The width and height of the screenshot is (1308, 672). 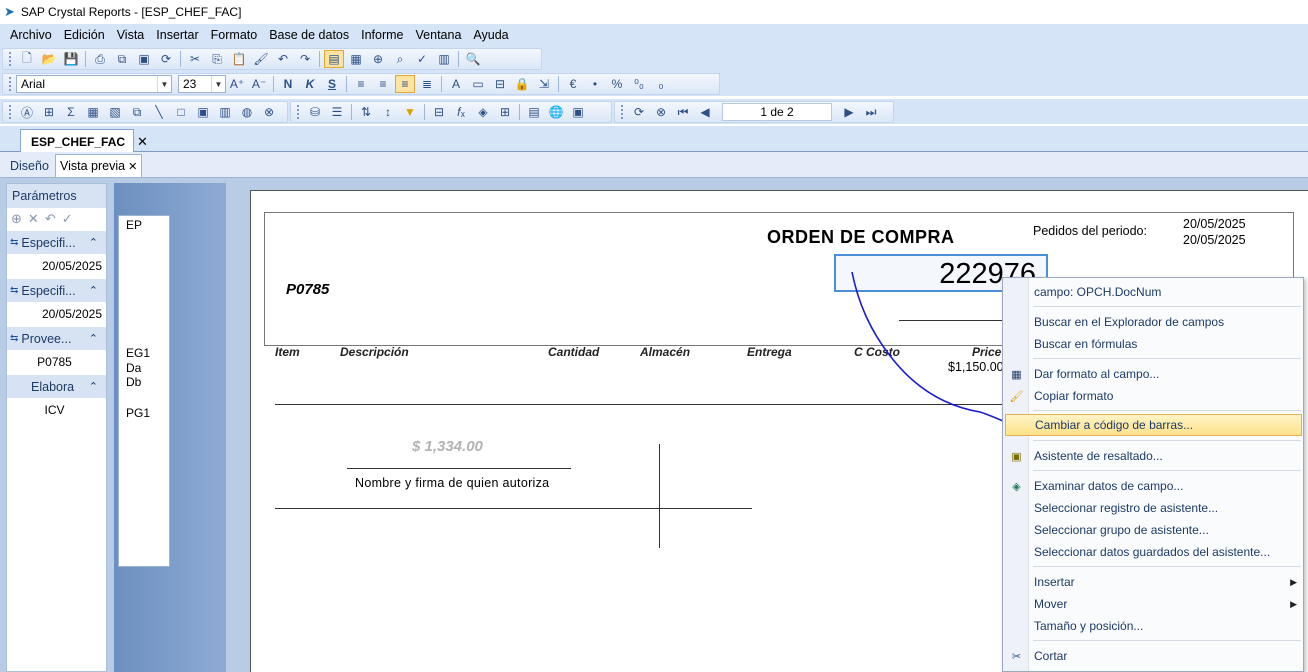 What do you see at coordinates (56, 386) in the screenshot?
I see `param-group-elabora: Elabora ⌃` at bounding box center [56, 386].